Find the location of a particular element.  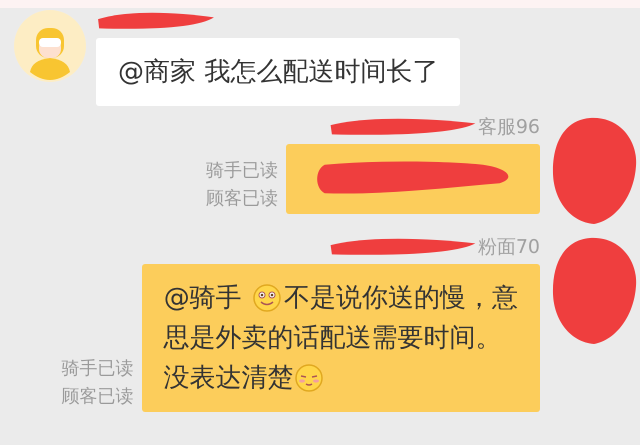

message-text: @骑手 is located at coordinates (203, 298).